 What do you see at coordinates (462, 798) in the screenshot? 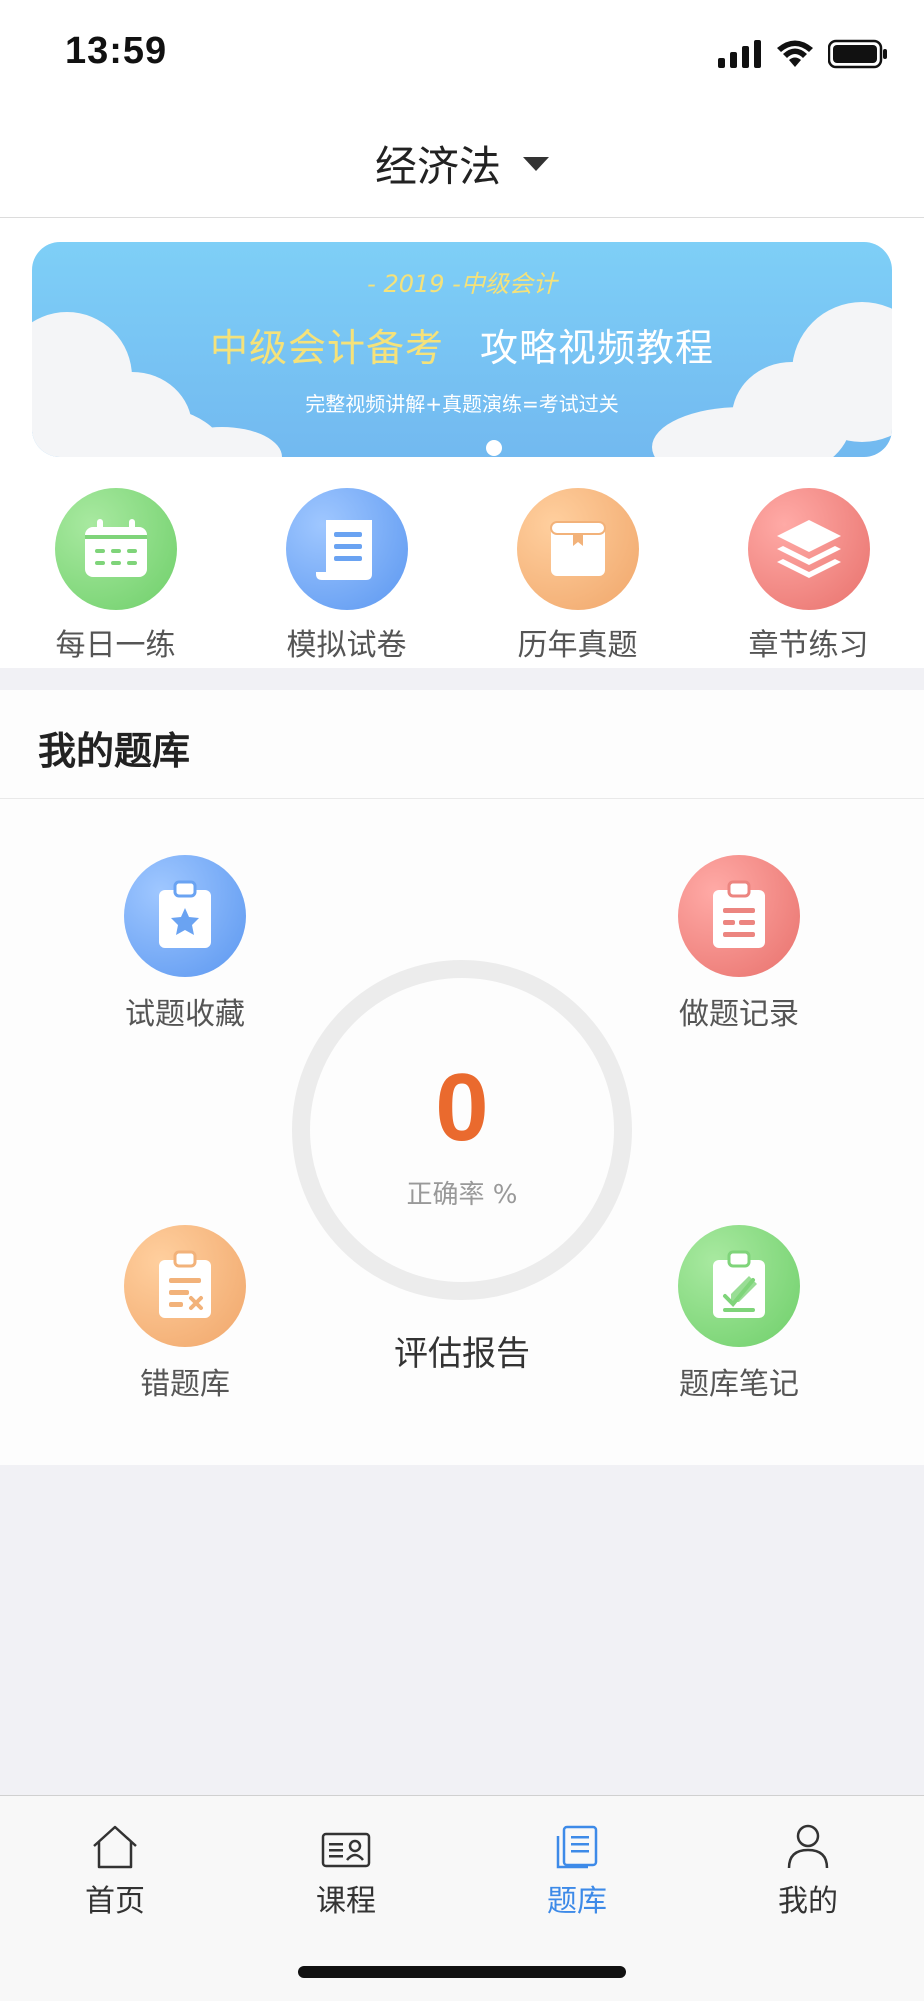
I see `divider` at bounding box center [462, 798].